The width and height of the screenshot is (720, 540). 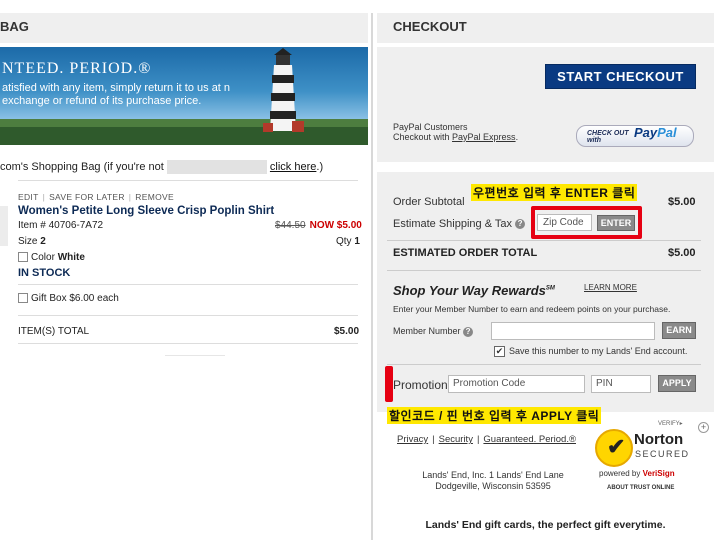 I want to click on earn-button: EARN, so click(x=679, y=330).